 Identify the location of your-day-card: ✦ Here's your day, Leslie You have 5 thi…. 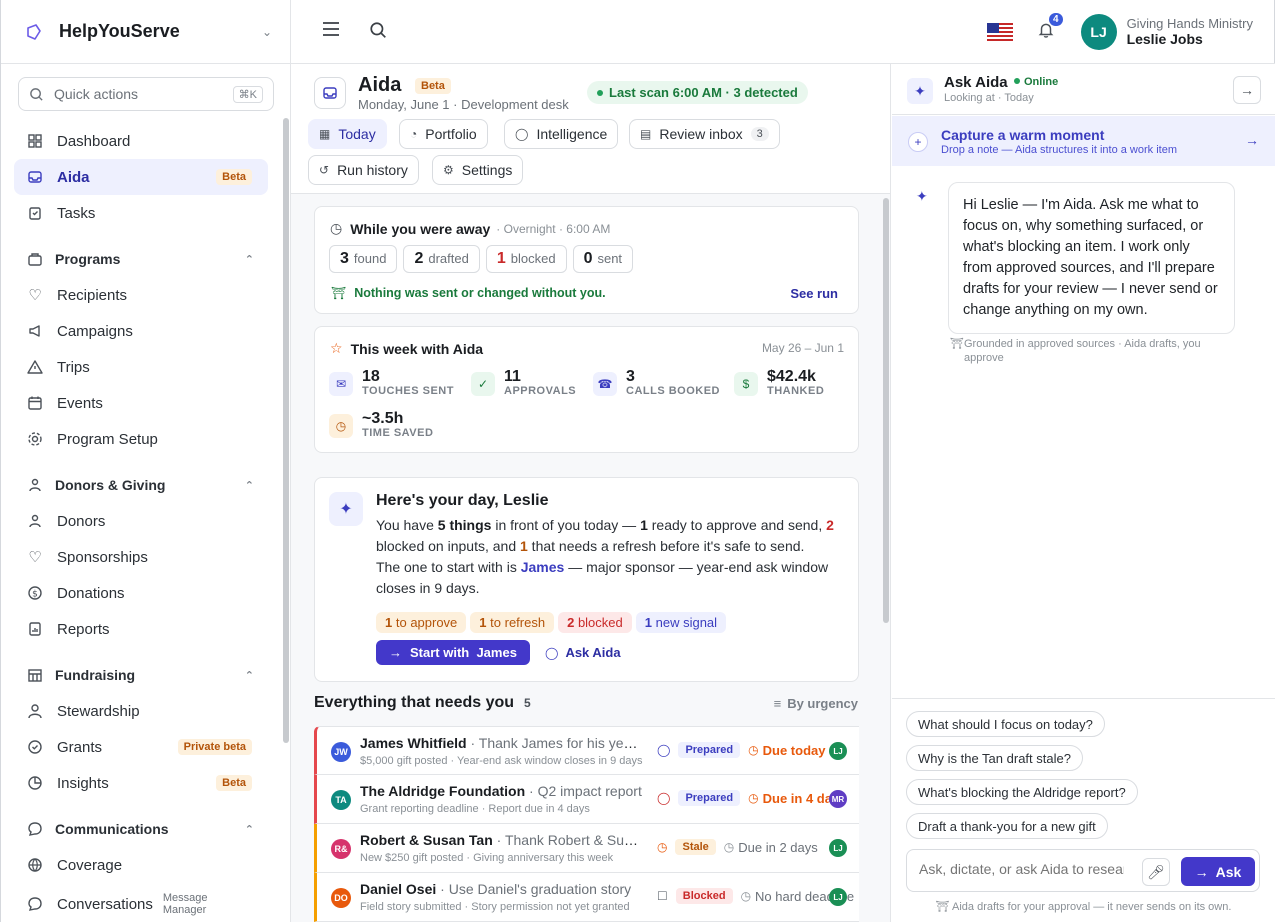
(586, 579).